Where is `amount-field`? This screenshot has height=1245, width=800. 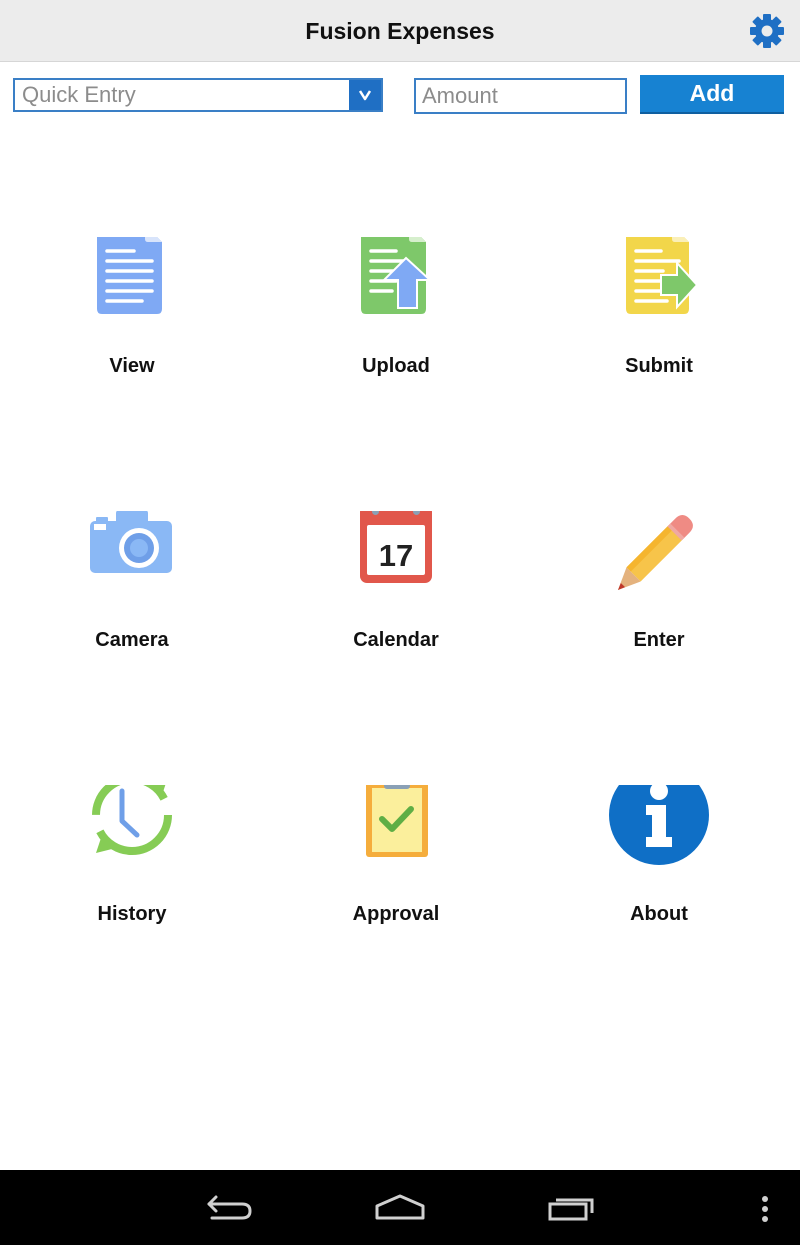
amount-field is located at coordinates (520, 96).